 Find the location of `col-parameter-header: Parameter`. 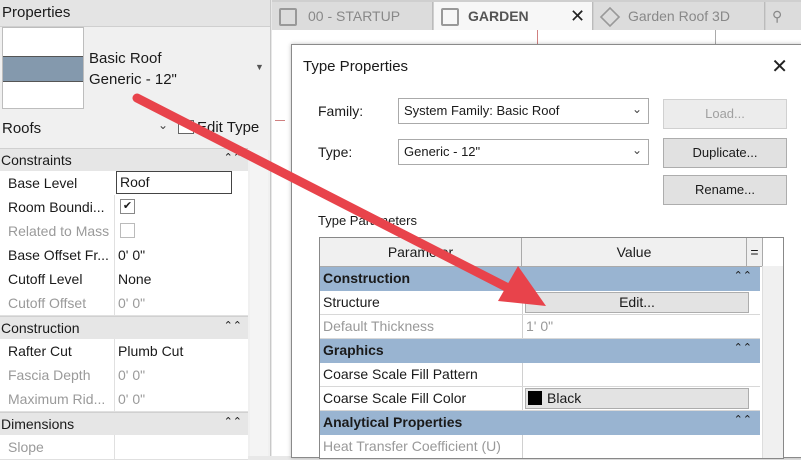

col-parameter-header: Parameter is located at coordinates (421, 252).